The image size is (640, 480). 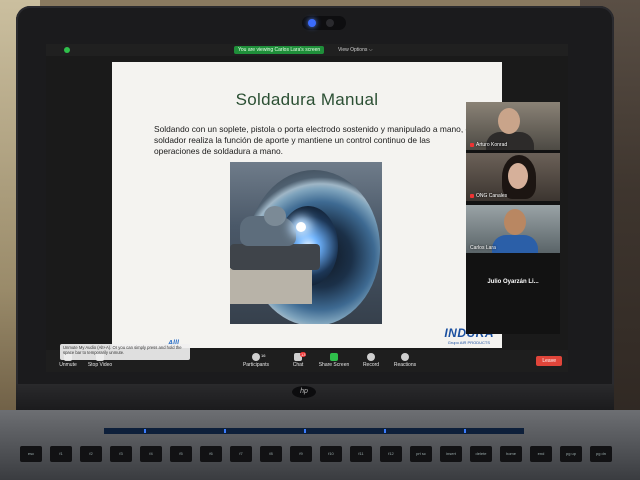 What do you see at coordinates (511, 454) in the screenshot?
I see `keyboard-key: home` at bounding box center [511, 454].